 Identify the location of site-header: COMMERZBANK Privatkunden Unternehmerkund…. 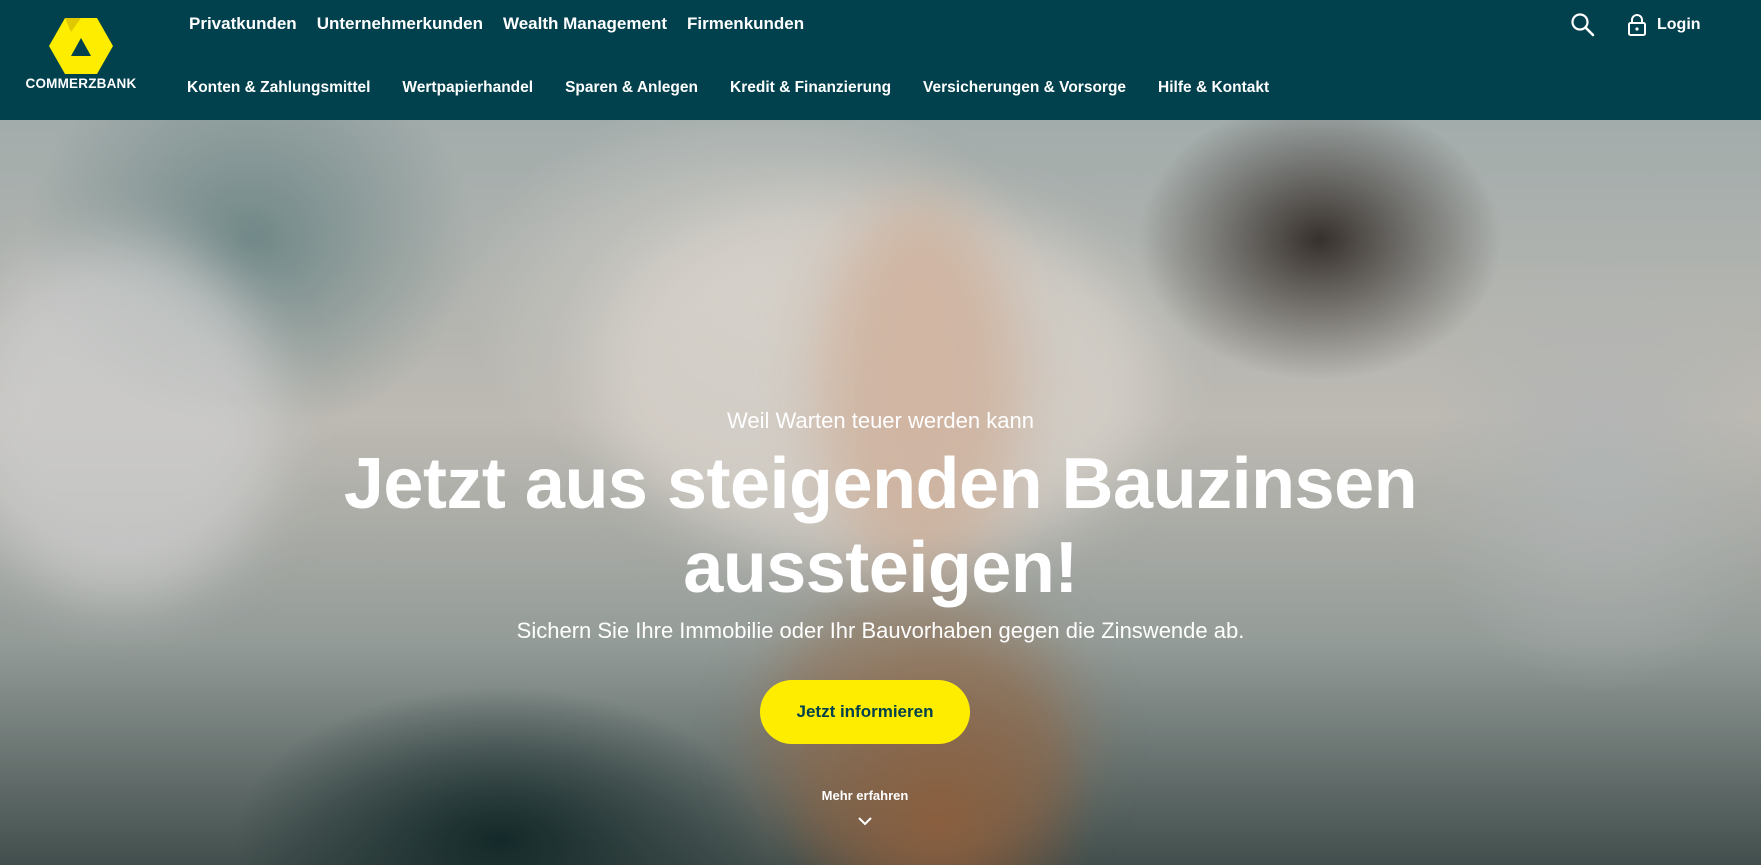
(880, 60).